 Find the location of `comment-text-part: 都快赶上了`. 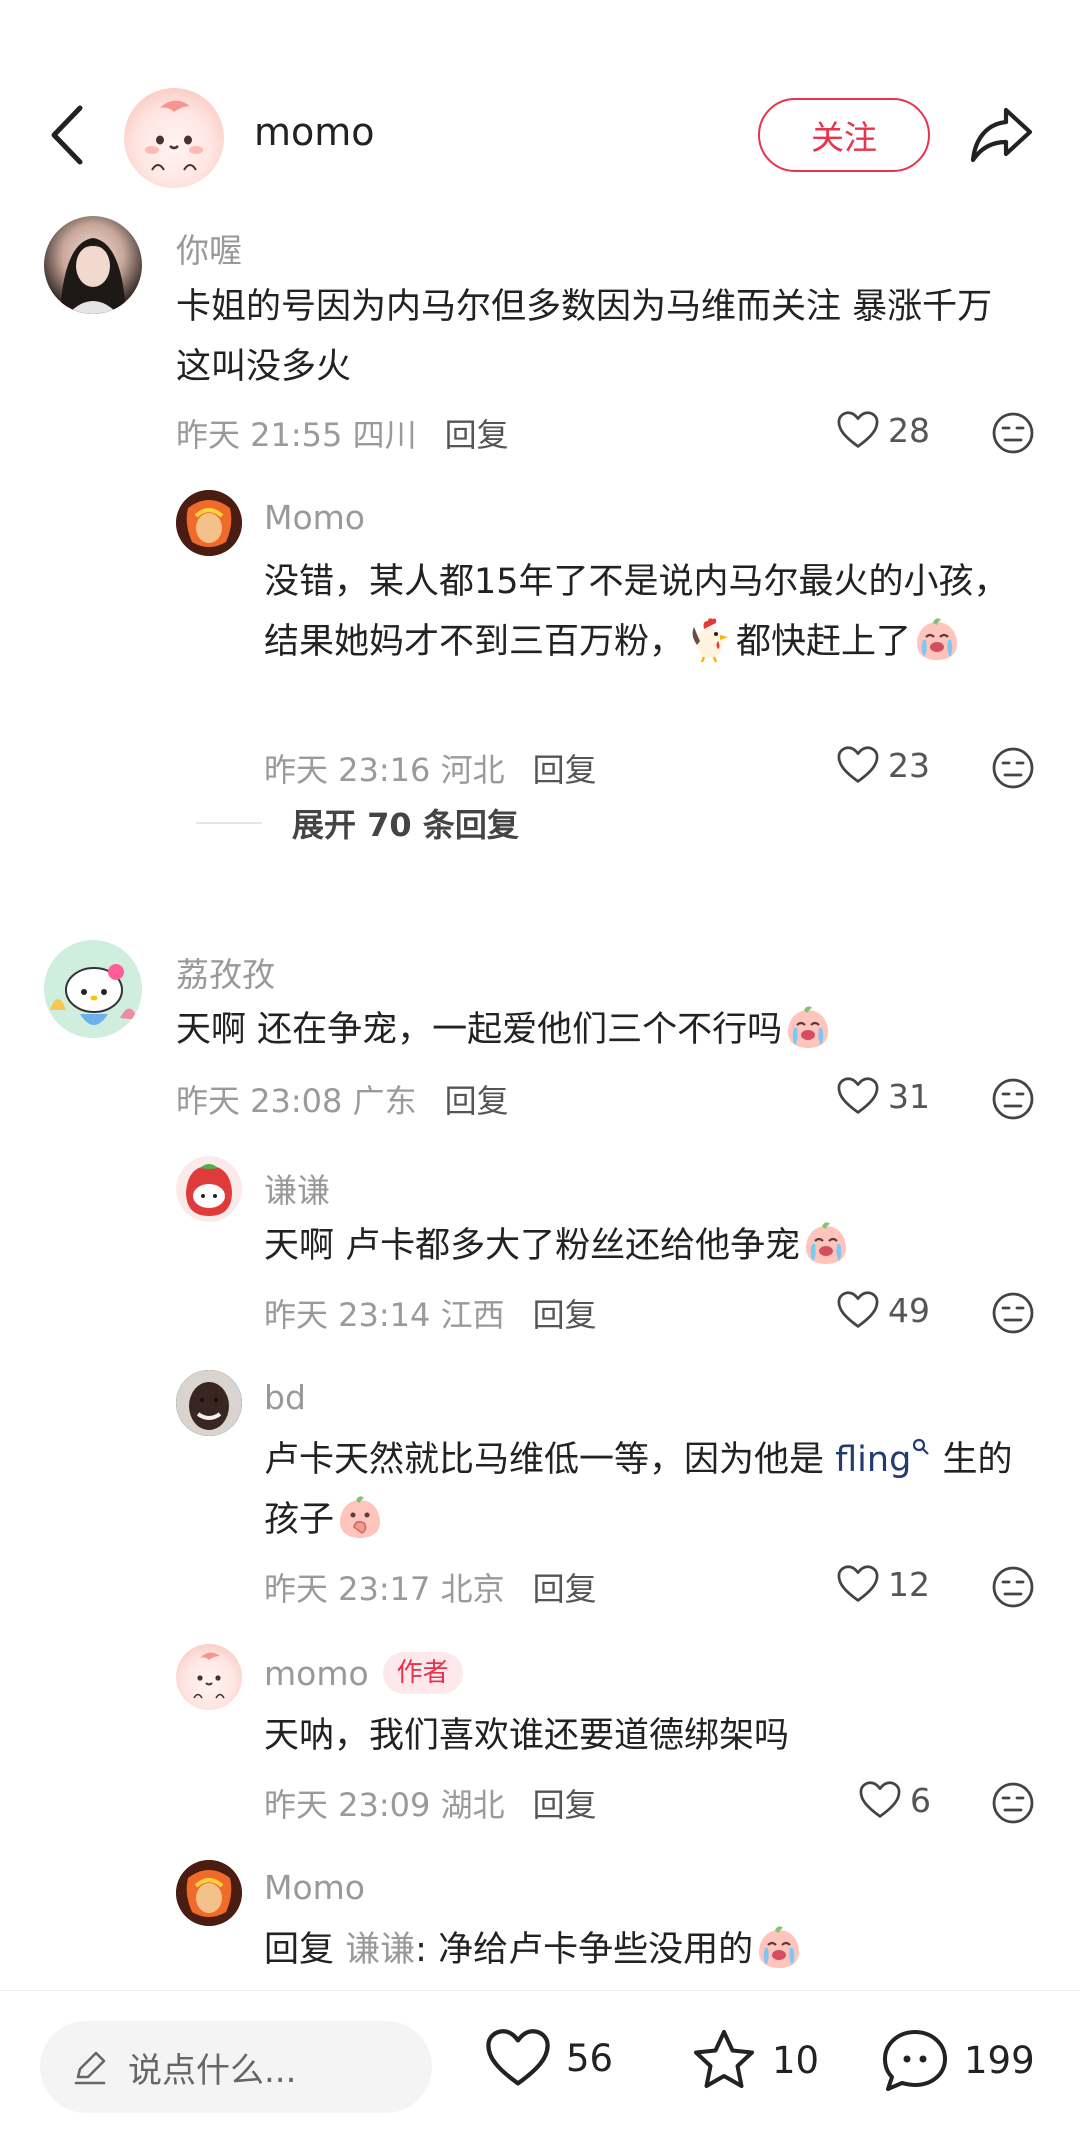

comment-text-part: 都快赶上了 is located at coordinates (824, 642).